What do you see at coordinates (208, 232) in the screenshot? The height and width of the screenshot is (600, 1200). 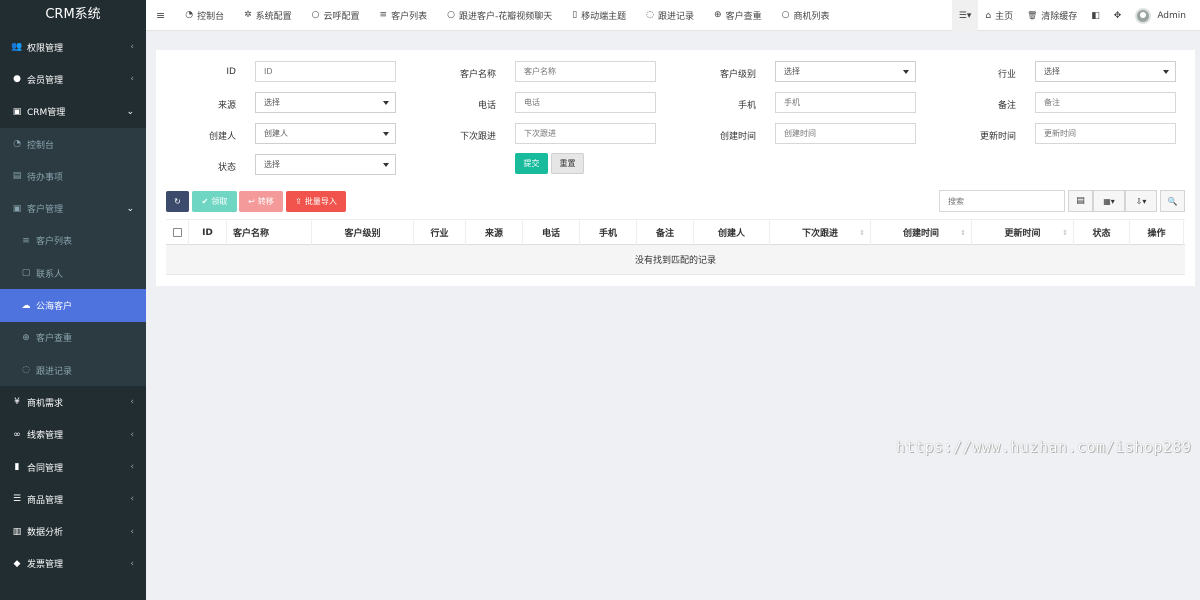 I see `column-header: ID` at bounding box center [208, 232].